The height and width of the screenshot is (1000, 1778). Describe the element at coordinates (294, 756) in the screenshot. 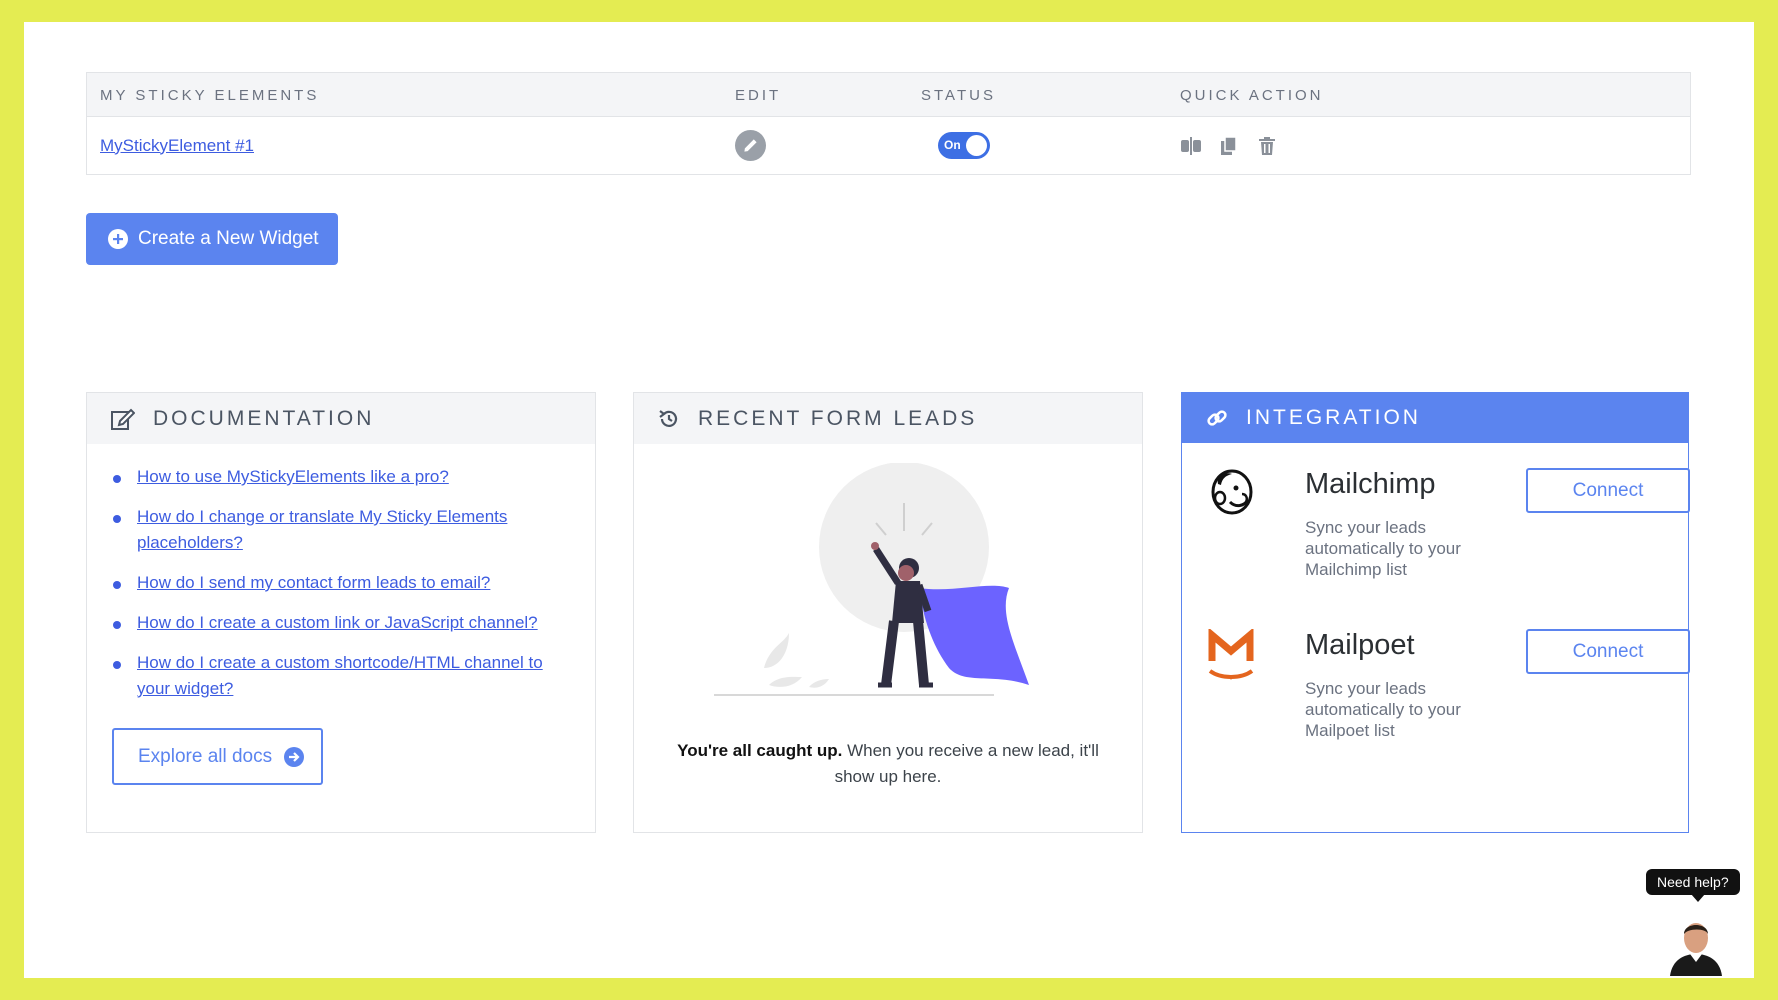

I see `arrow-right-circle-icon` at that location.